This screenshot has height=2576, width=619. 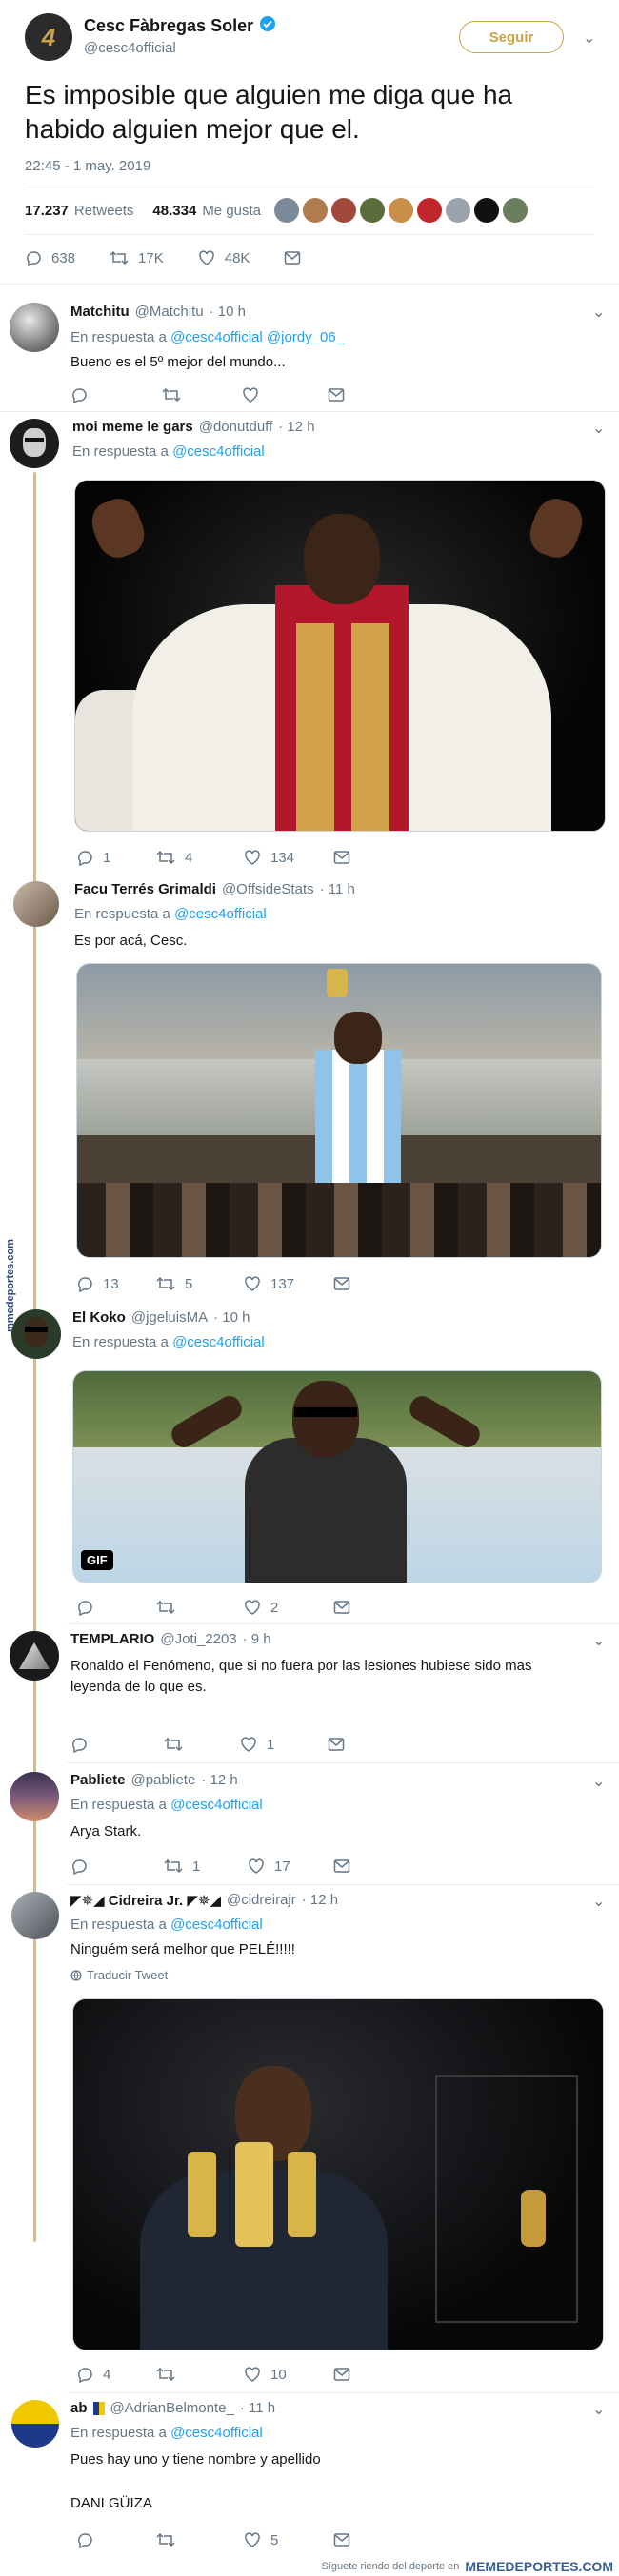 I want to click on reply-button: 1, so click(x=116, y=857).